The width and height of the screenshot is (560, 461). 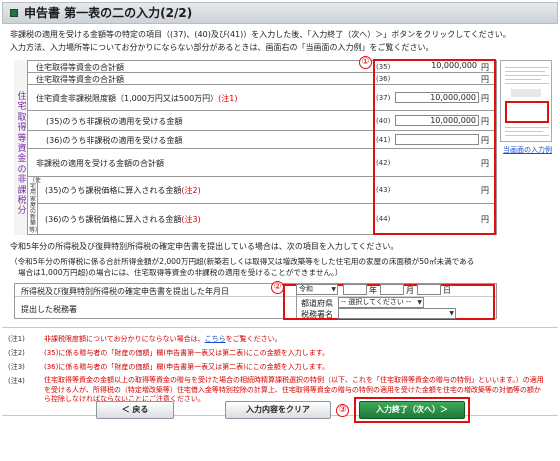 I want to click on header-square-icon, so click(x=14, y=13).